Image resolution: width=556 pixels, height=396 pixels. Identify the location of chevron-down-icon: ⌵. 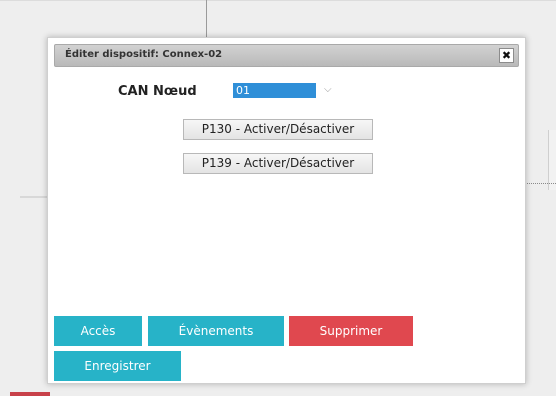
(328, 89).